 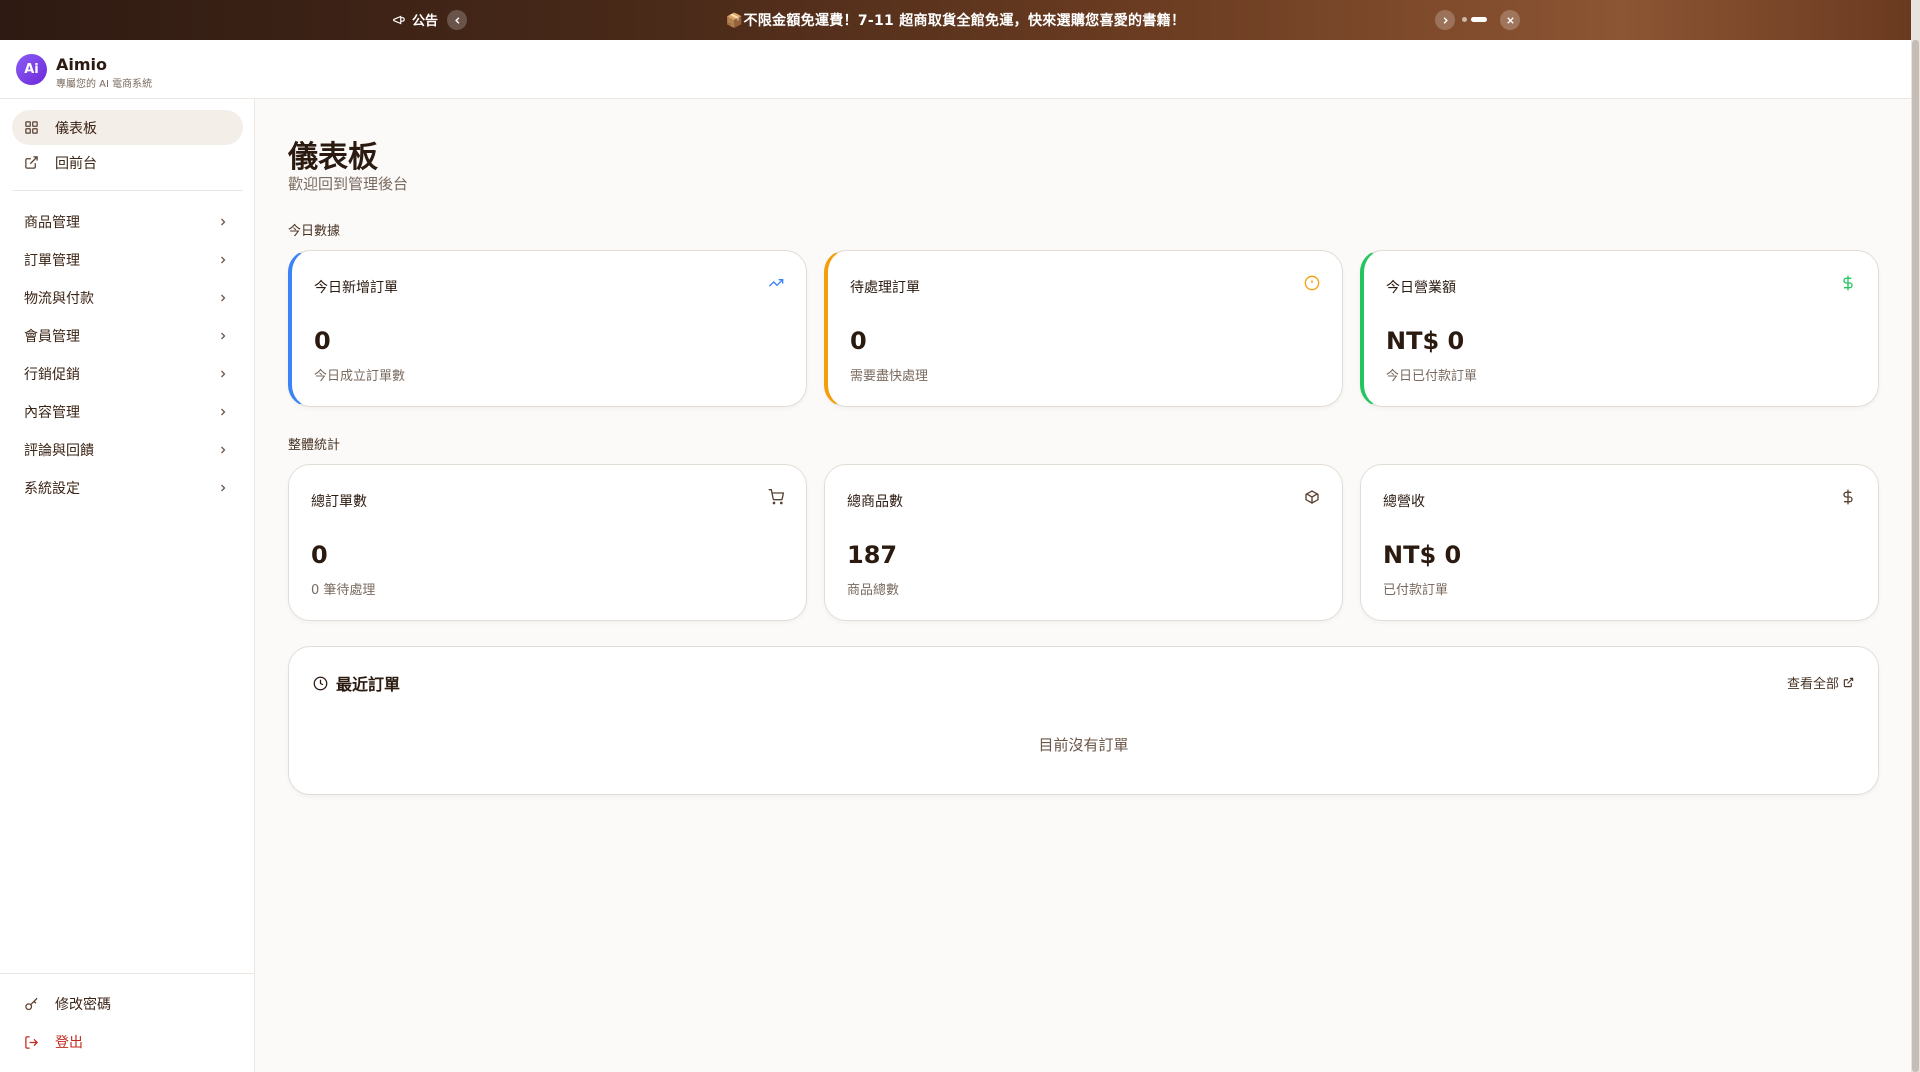 I want to click on key-icon, so click(x=31, y=1003).